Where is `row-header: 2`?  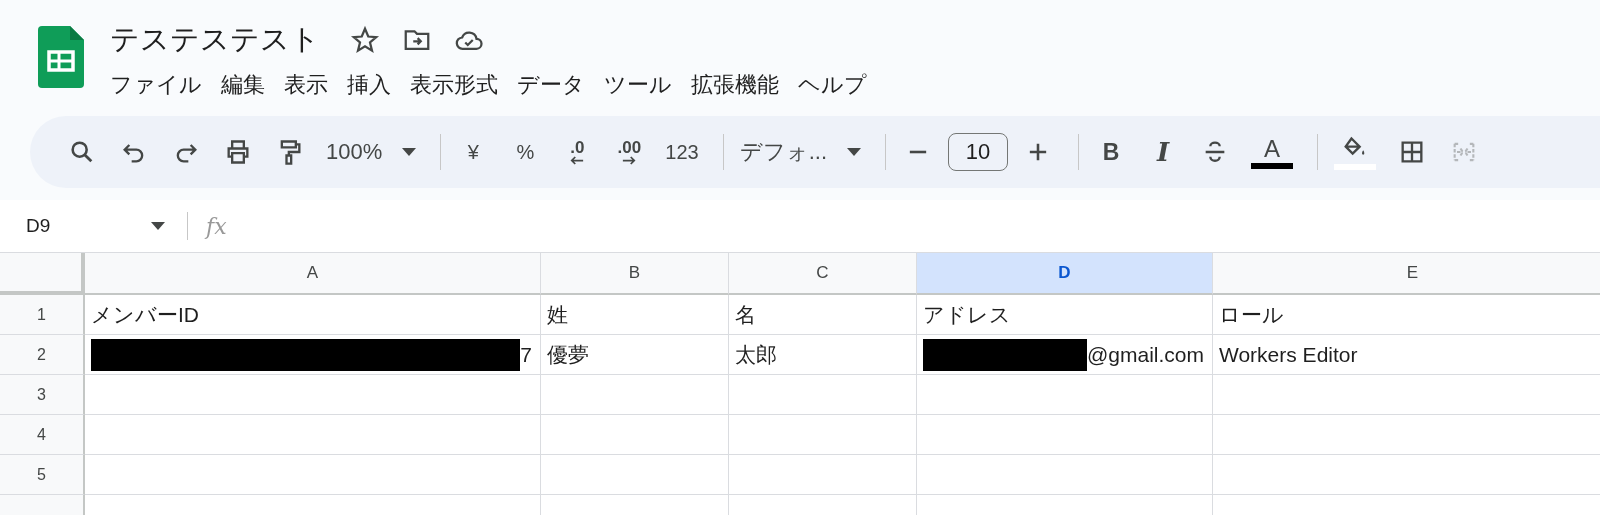
row-header: 2 is located at coordinates (42, 355).